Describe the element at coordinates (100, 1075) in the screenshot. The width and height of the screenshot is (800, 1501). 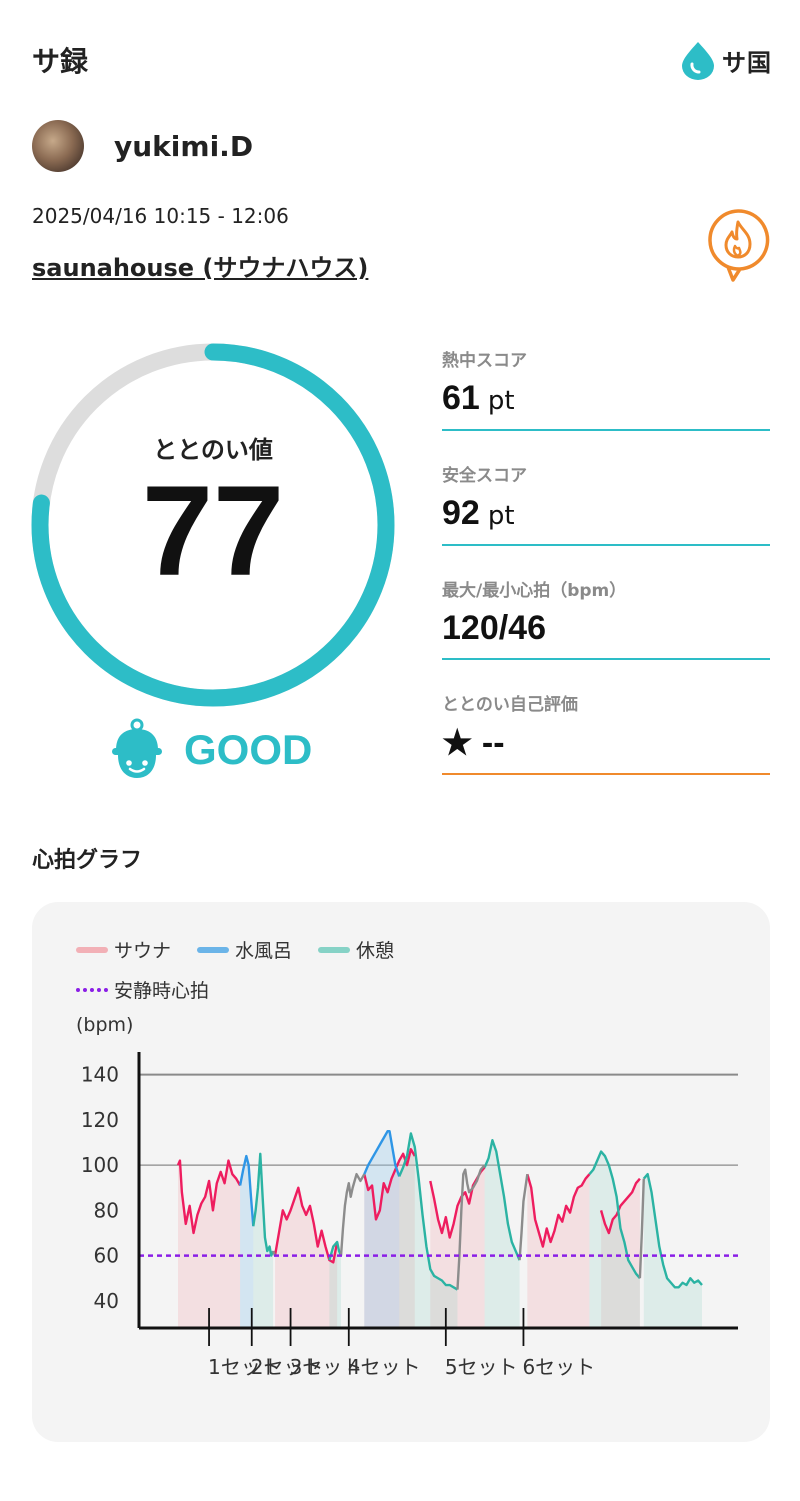
I see `y-tick-label: 140` at that location.